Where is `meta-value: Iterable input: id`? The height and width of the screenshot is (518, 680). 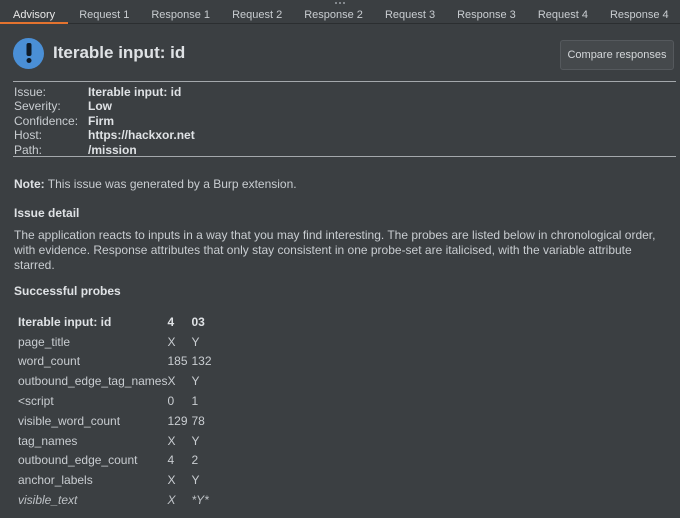 meta-value: Iterable input: id is located at coordinates (135, 92).